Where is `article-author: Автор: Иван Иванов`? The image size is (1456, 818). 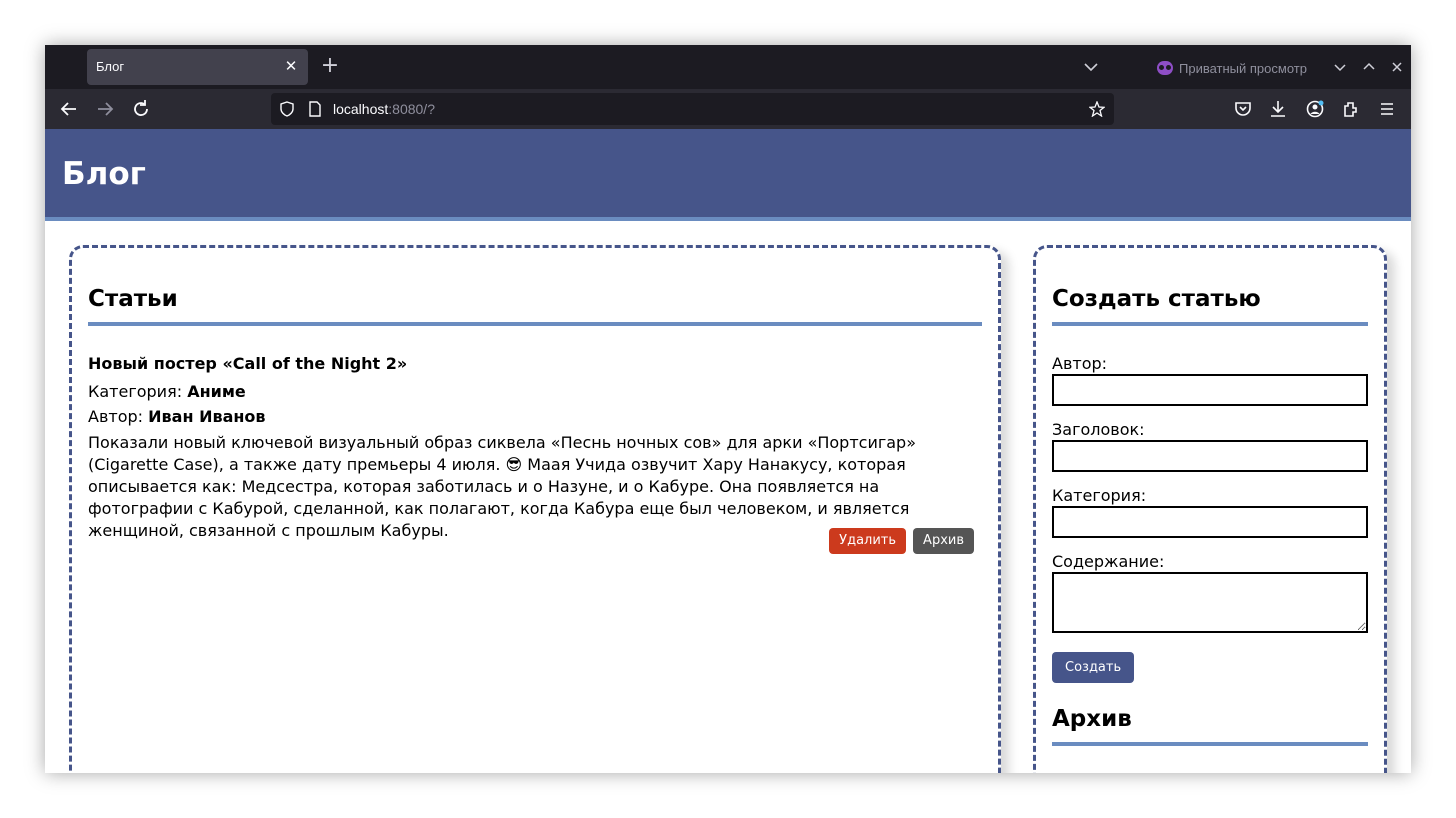 article-author: Автор: Иван Иванов is located at coordinates (535, 416).